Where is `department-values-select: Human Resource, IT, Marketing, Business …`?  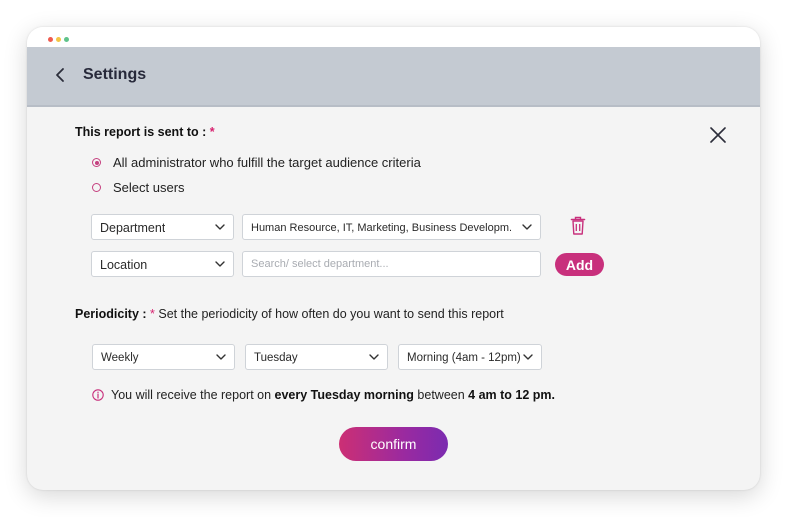
department-values-select: Human Resource, IT, Marketing, Business … is located at coordinates (391, 227).